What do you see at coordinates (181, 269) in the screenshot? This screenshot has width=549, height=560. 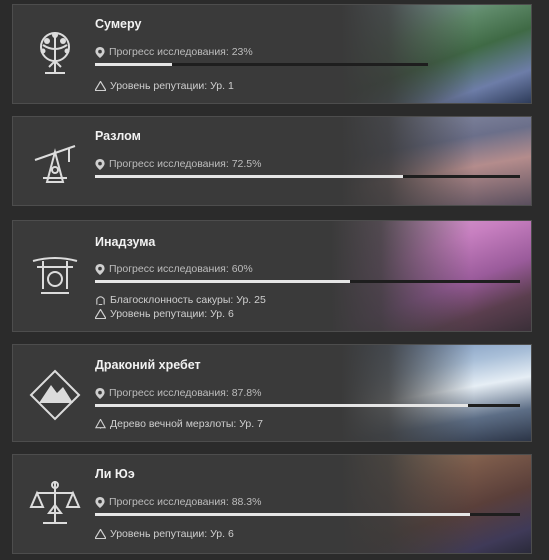 I see `progress-text: Прогресс исследования: 60%` at bounding box center [181, 269].